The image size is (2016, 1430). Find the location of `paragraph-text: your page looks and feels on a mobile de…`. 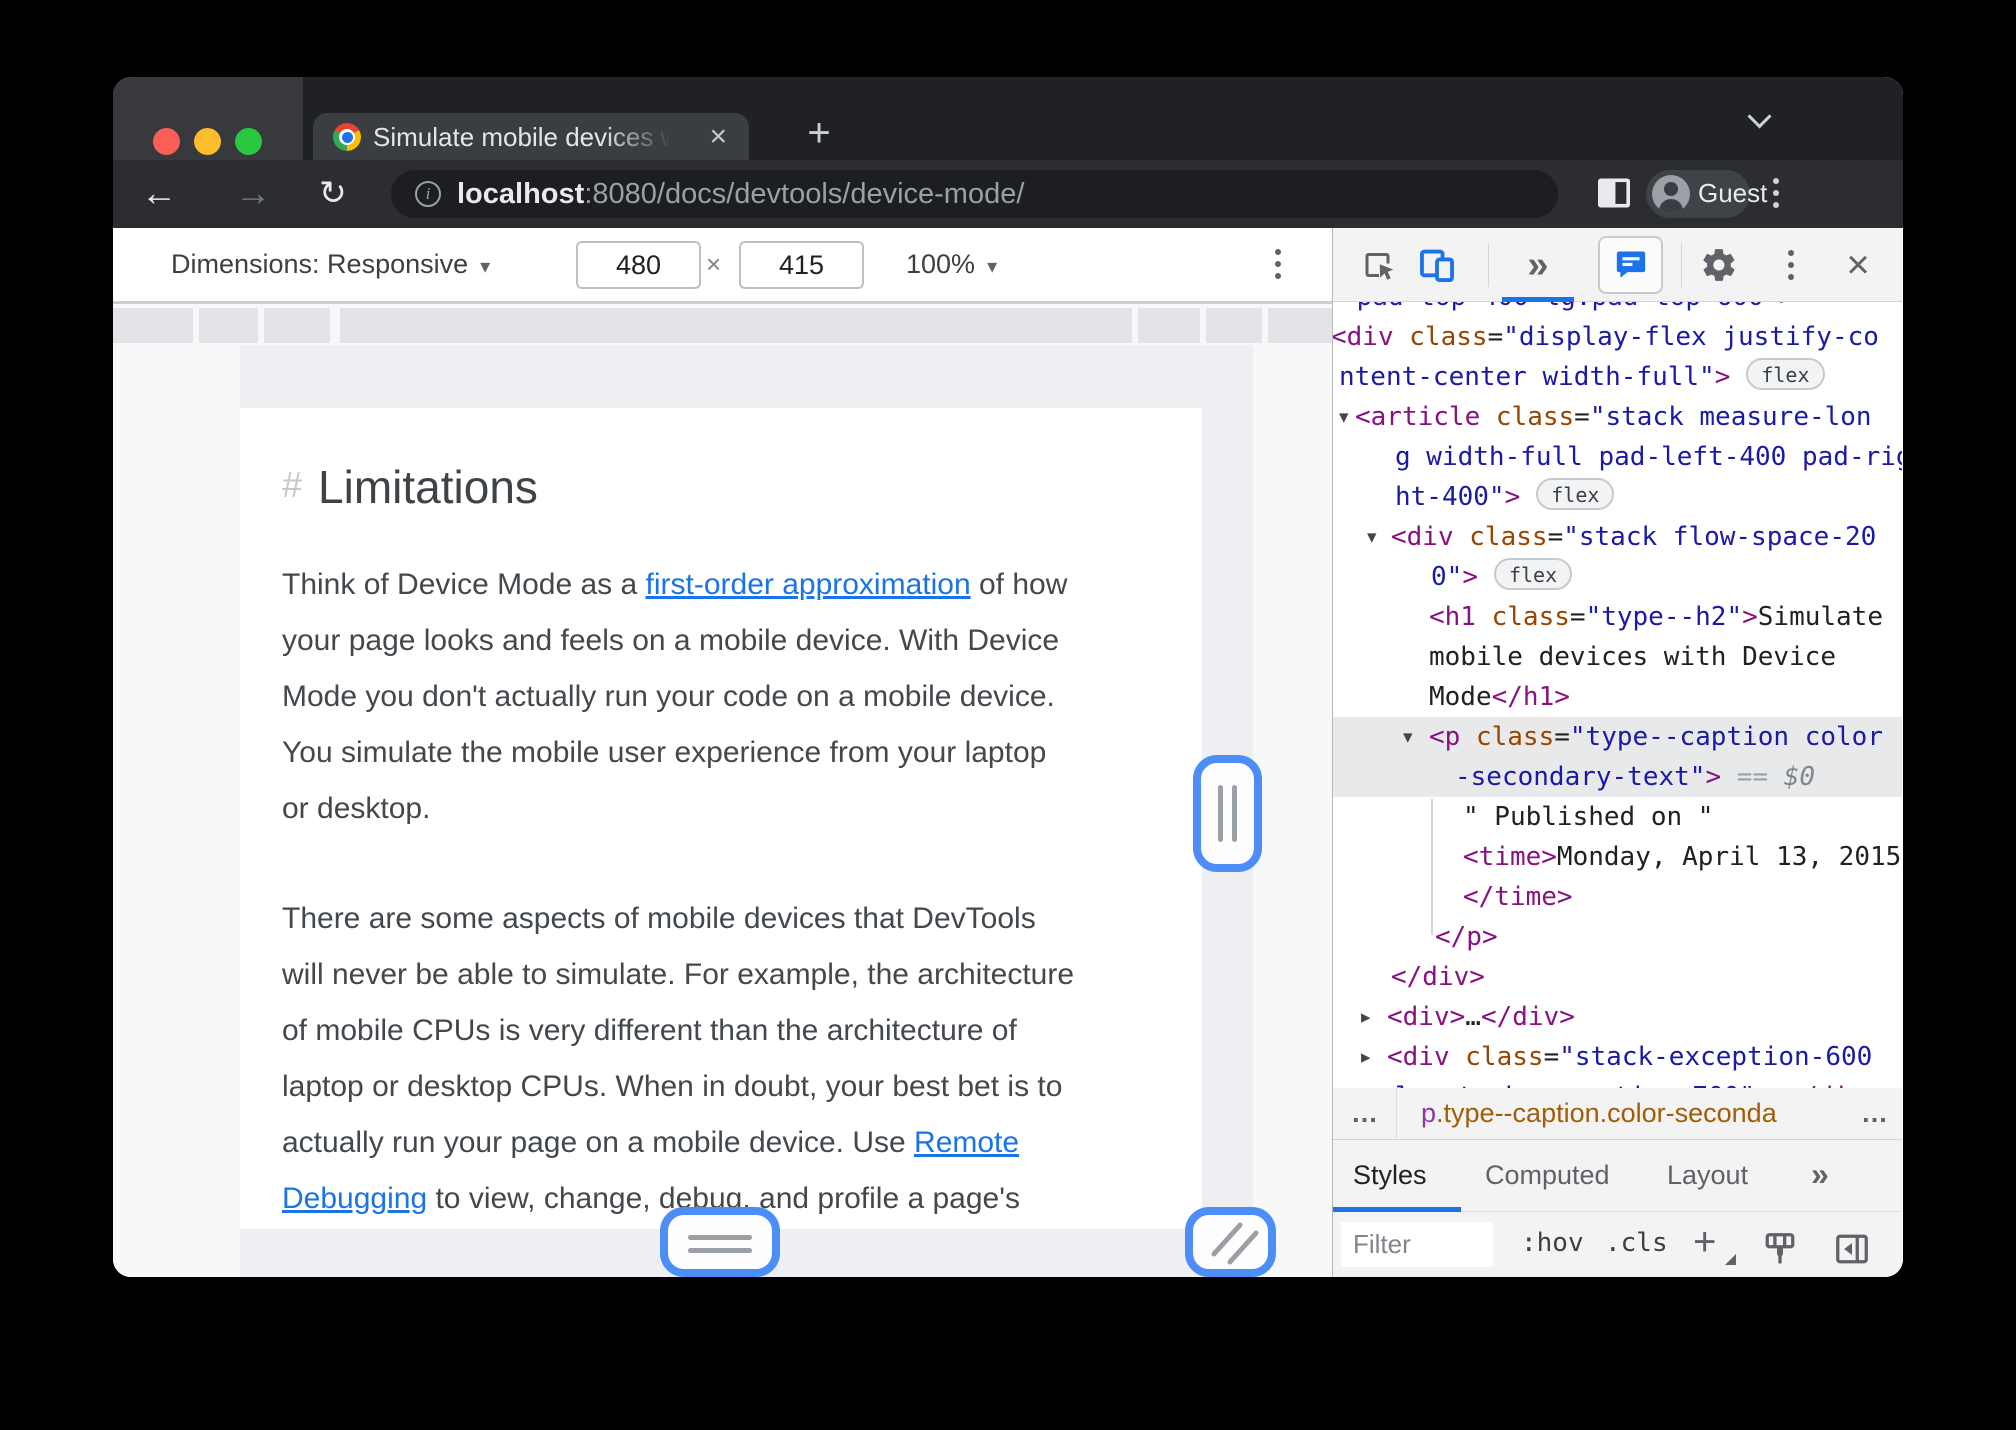

paragraph-text: your page looks and feels on a mobile de… is located at coordinates (671, 640).